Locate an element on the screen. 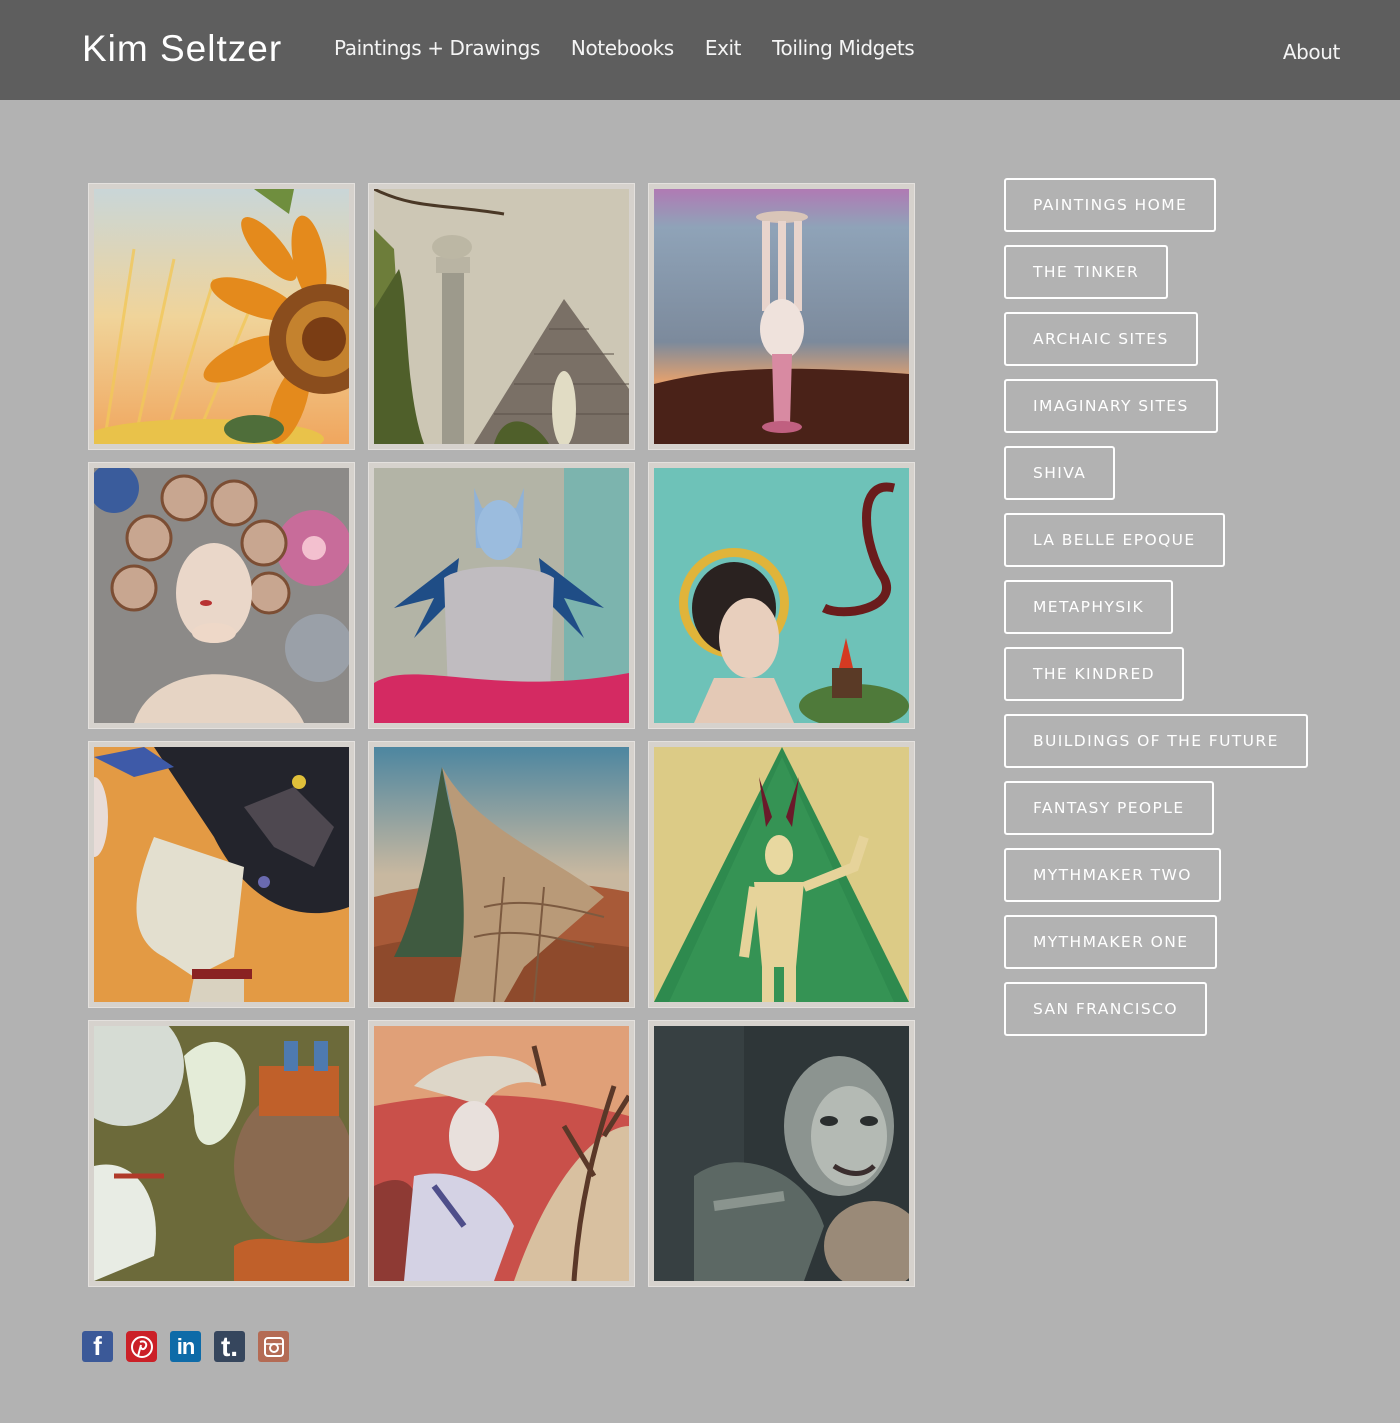  category-fantasy-people: FANTASY PEOPLE is located at coordinates (1109, 808).